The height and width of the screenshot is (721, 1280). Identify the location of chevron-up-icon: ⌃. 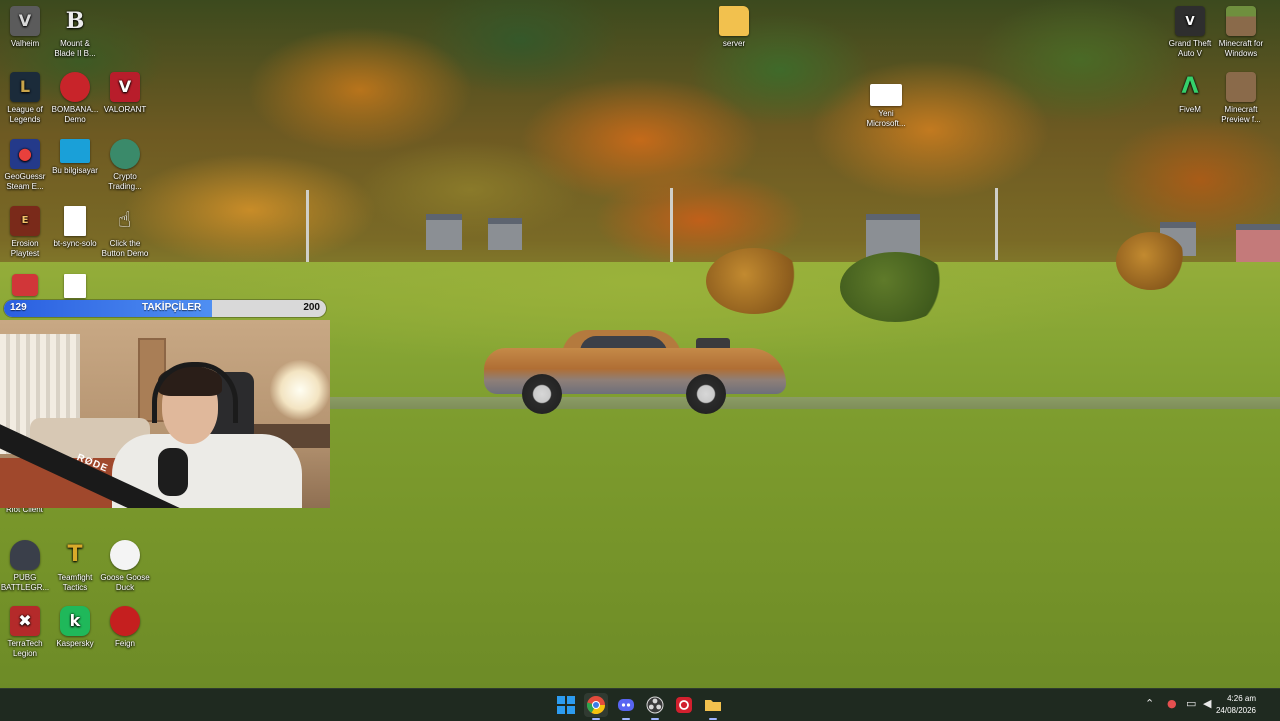
(1149, 703).